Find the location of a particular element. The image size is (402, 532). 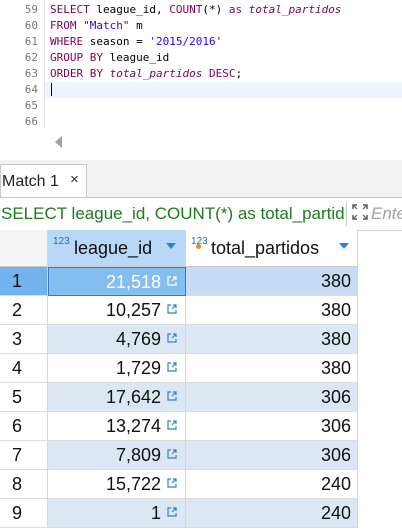

league-id-cell: 21,518 is located at coordinates (117, 281).